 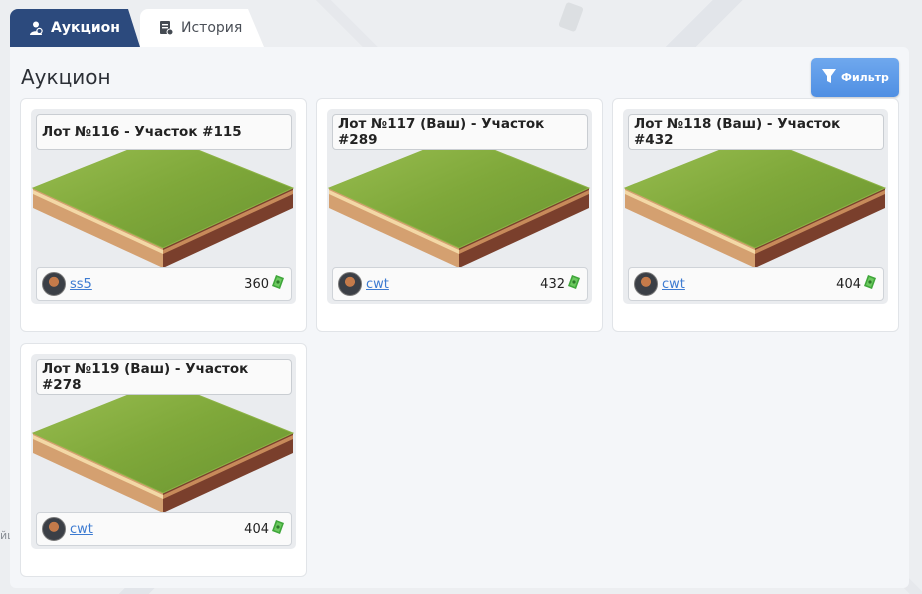 I want to click on tab-auction: Аукцион, so click(x=75, y=28).